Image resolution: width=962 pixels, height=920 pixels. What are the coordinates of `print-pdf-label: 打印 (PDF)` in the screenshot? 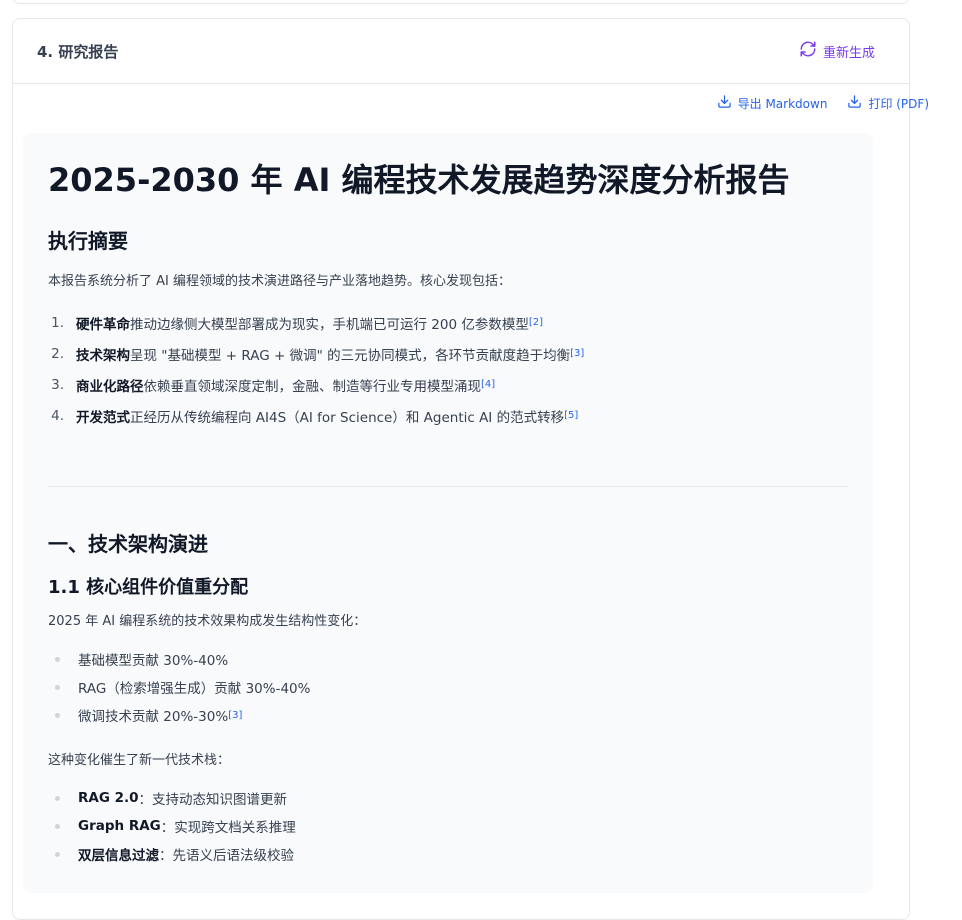 It's located at (898, 103).